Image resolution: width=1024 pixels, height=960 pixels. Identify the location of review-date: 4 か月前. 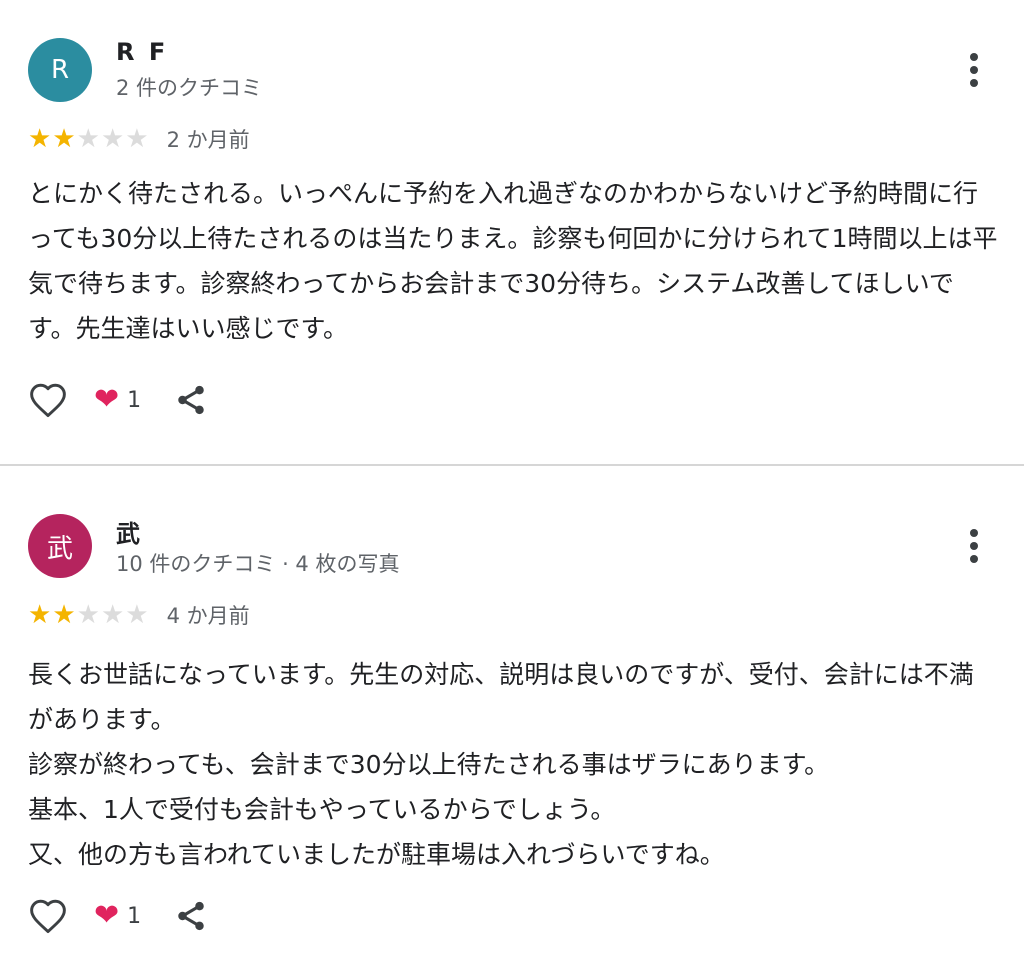
(208, 616).